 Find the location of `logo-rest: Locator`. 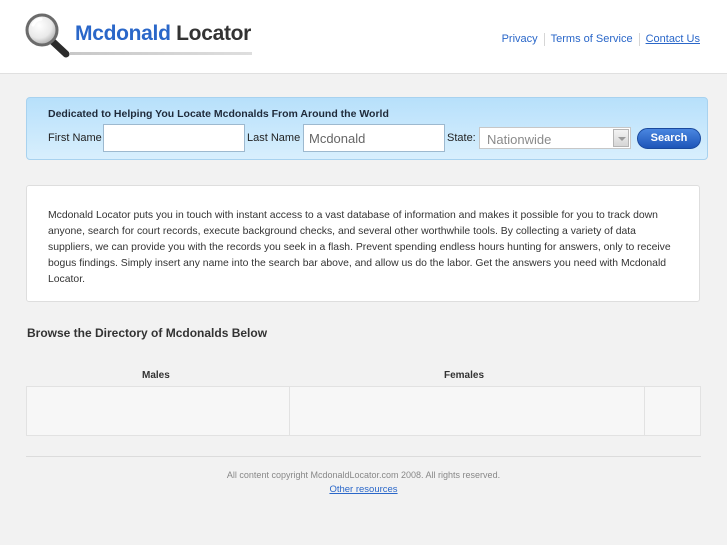

logo-rest: Locator is located at coordinates (211, 33).